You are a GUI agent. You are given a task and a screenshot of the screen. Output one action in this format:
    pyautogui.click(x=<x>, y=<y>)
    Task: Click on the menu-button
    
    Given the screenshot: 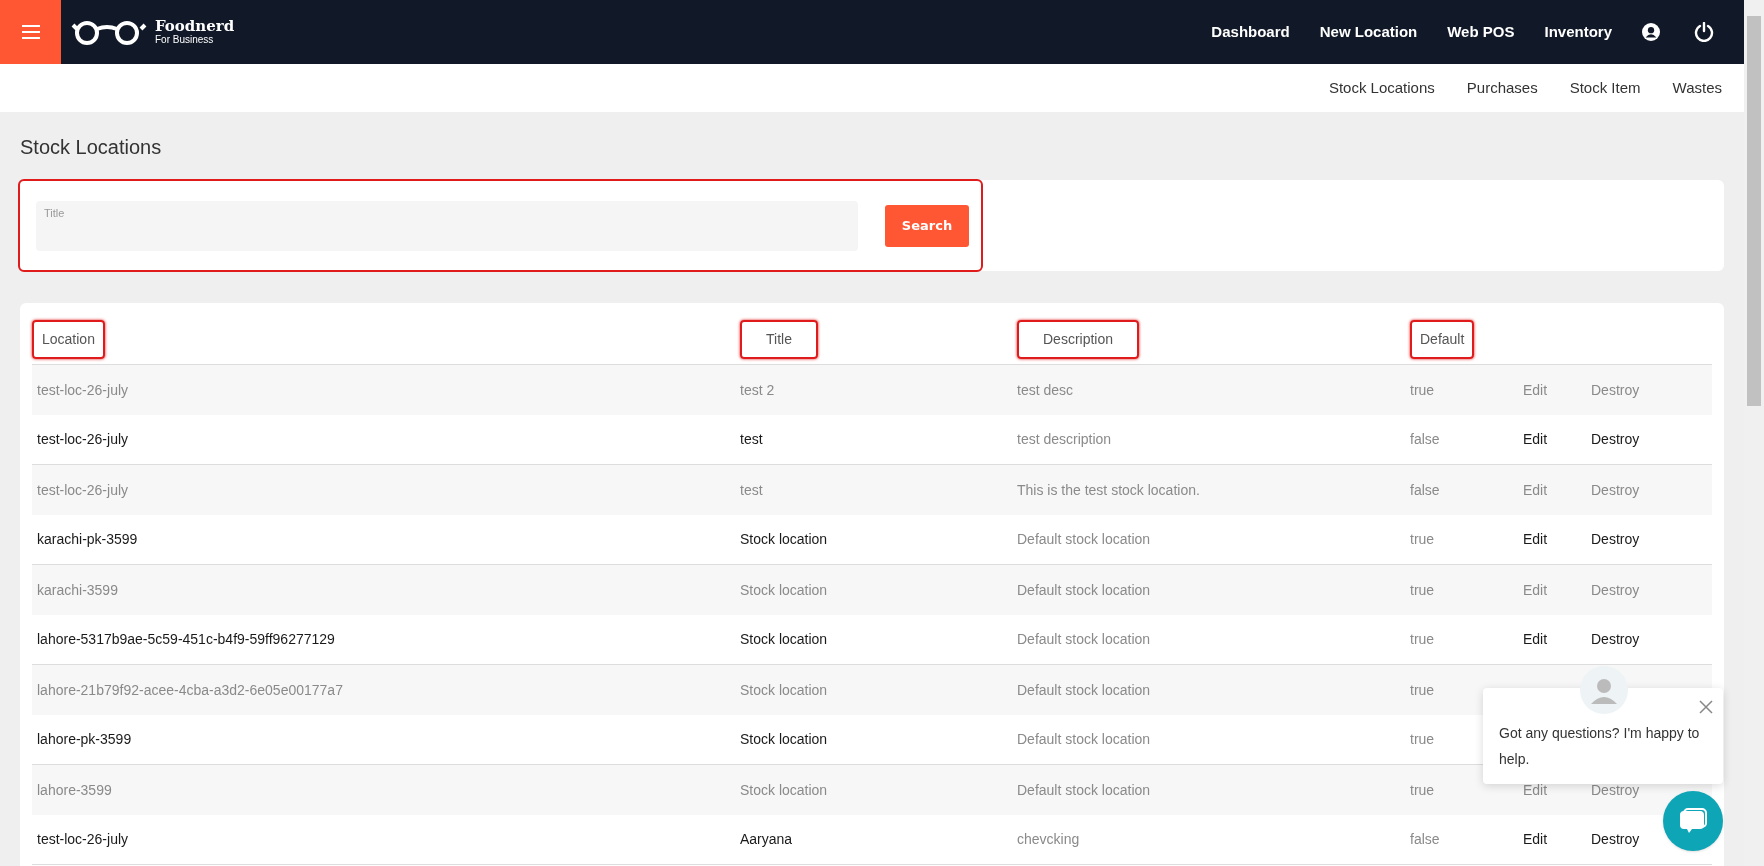 What is the action you would take?
    pyautogui.click(x=30, y=32)
    